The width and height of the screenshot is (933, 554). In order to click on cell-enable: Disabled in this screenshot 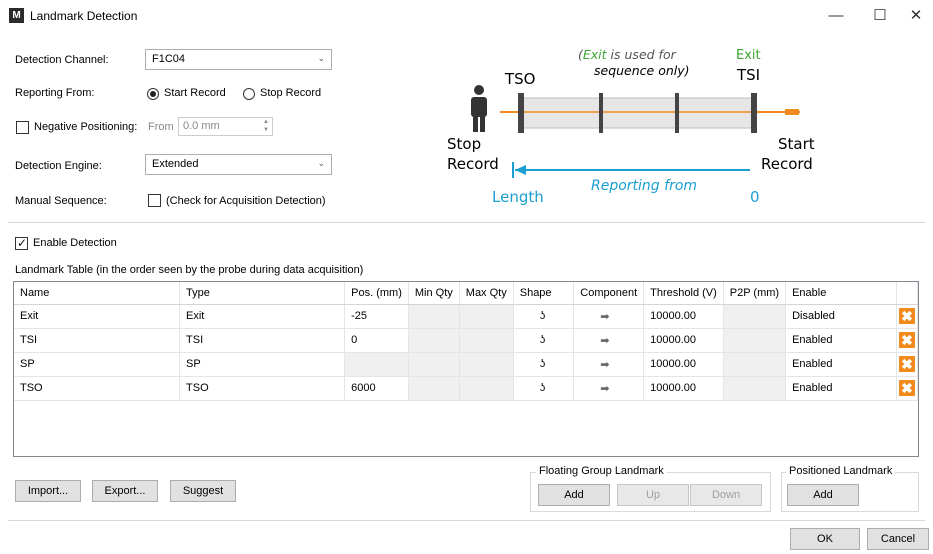, I will do `click(841, 316)`.